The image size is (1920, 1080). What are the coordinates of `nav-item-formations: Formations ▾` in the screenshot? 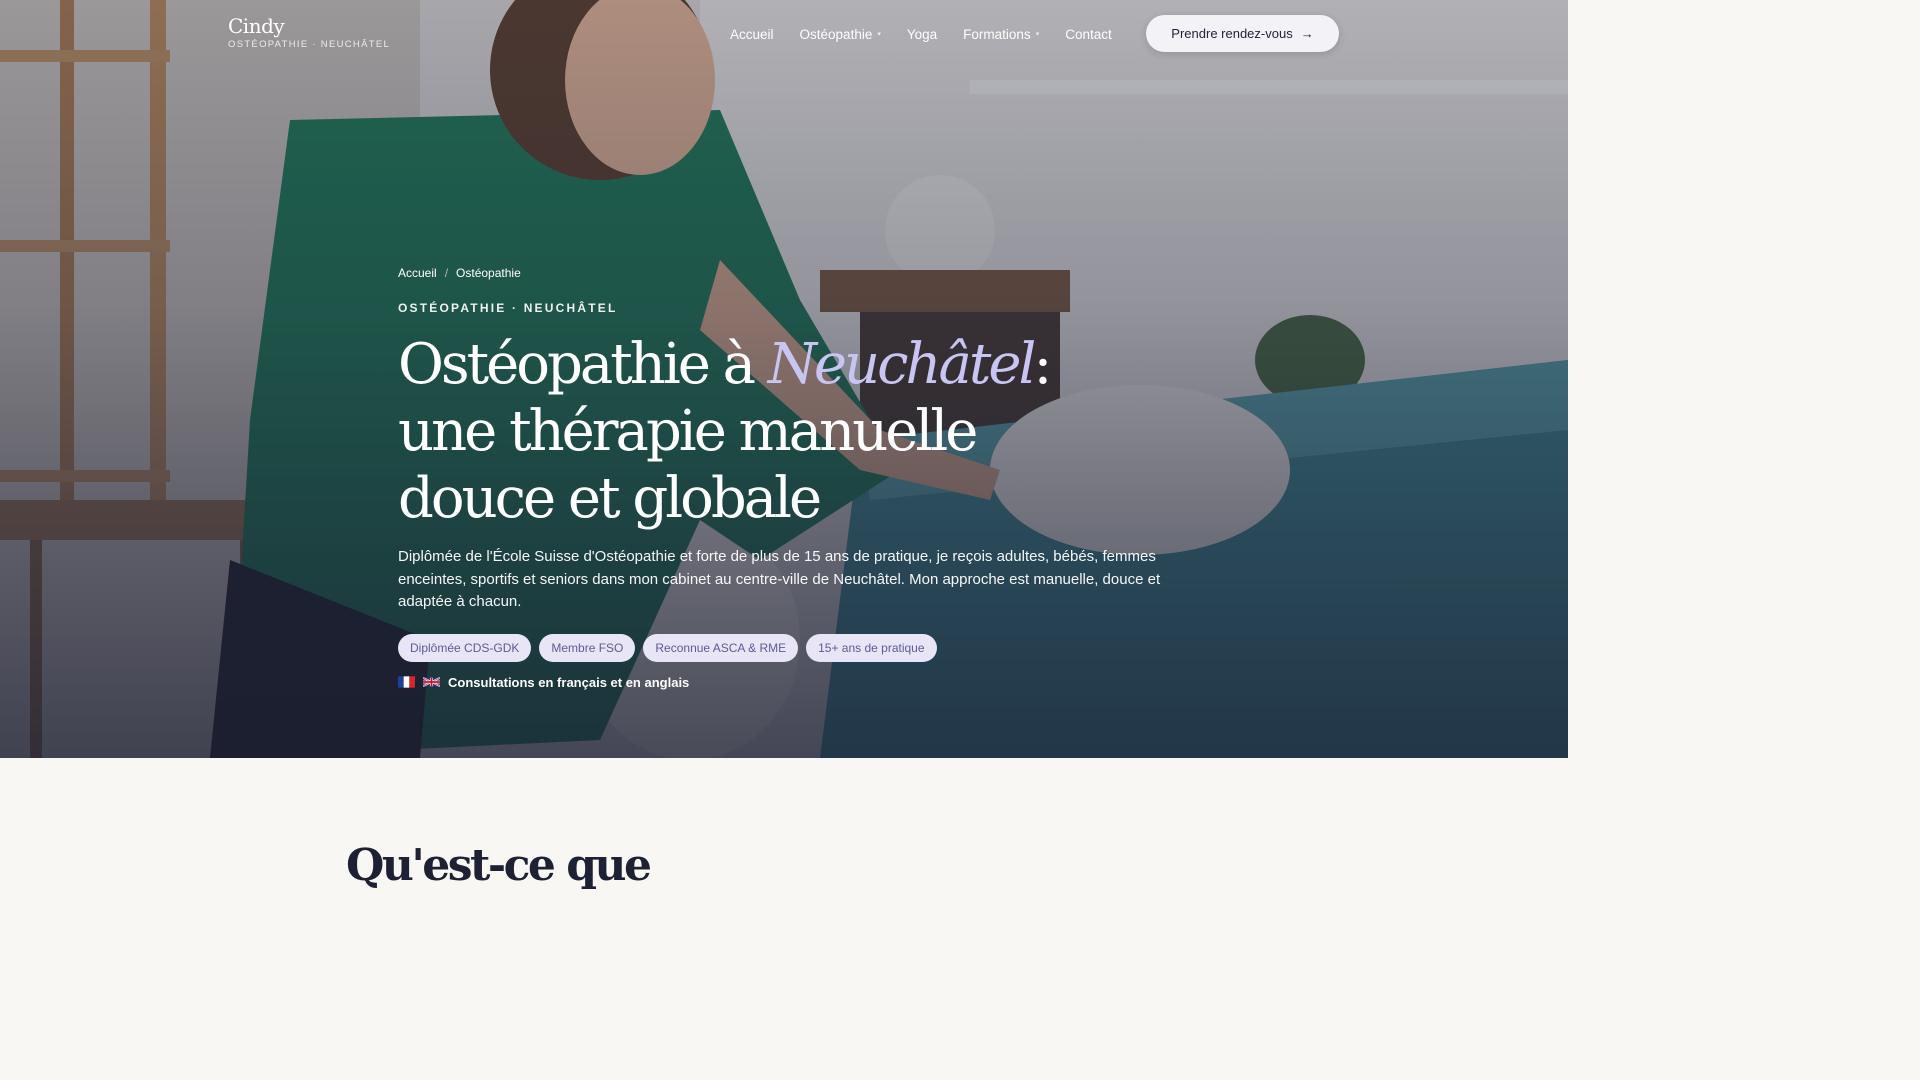 It's located at (1001, 34).